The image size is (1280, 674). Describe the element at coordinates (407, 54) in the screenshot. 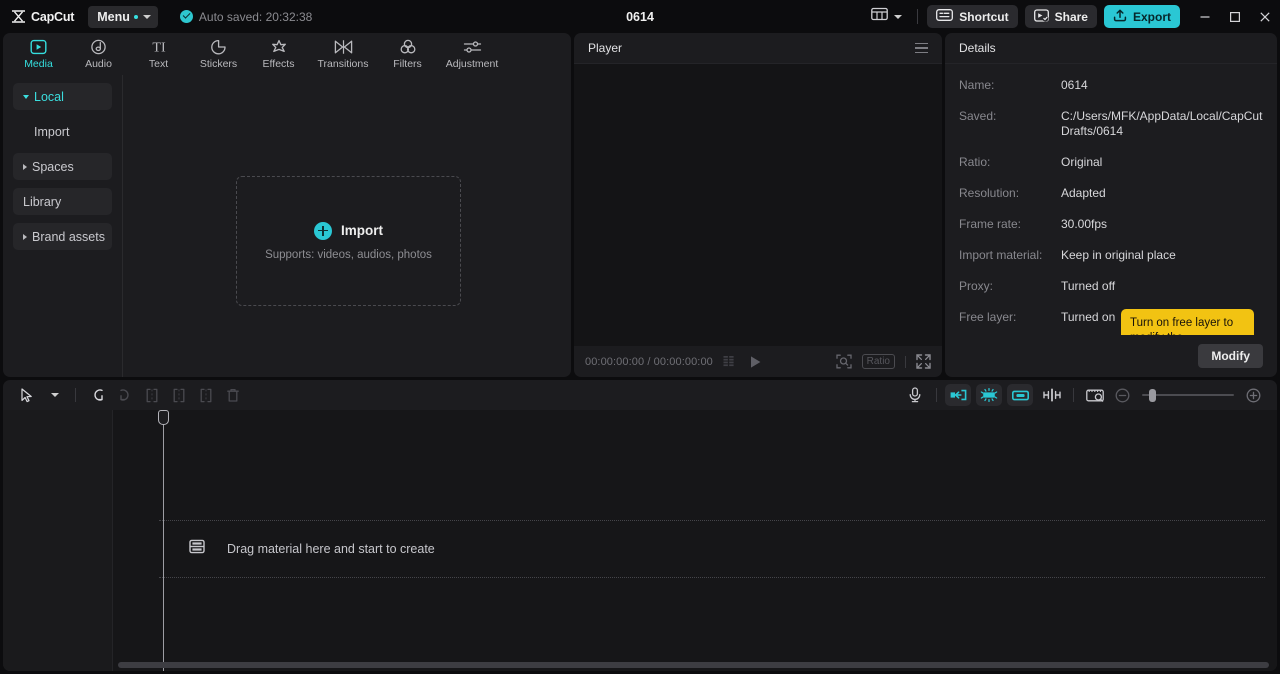

I see `tab-filters: Filters` at that location.